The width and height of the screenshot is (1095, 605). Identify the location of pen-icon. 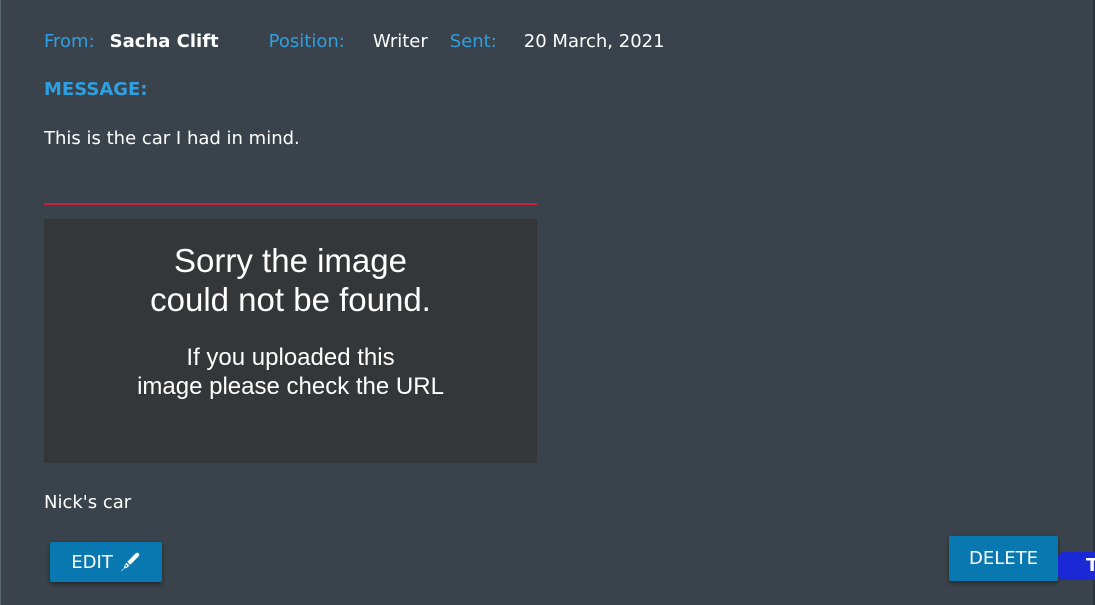
(130, 562).